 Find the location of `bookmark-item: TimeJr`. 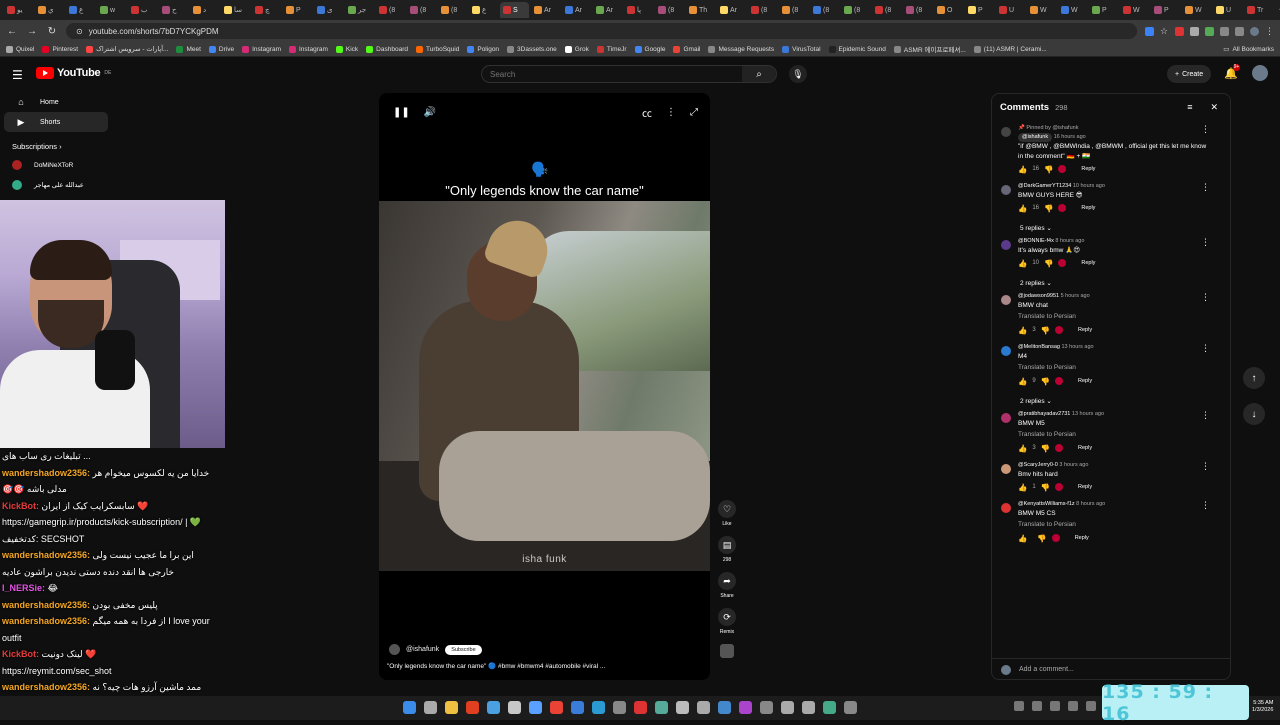

bookmark-item: TimeJr is located at coordinates (611, 49).